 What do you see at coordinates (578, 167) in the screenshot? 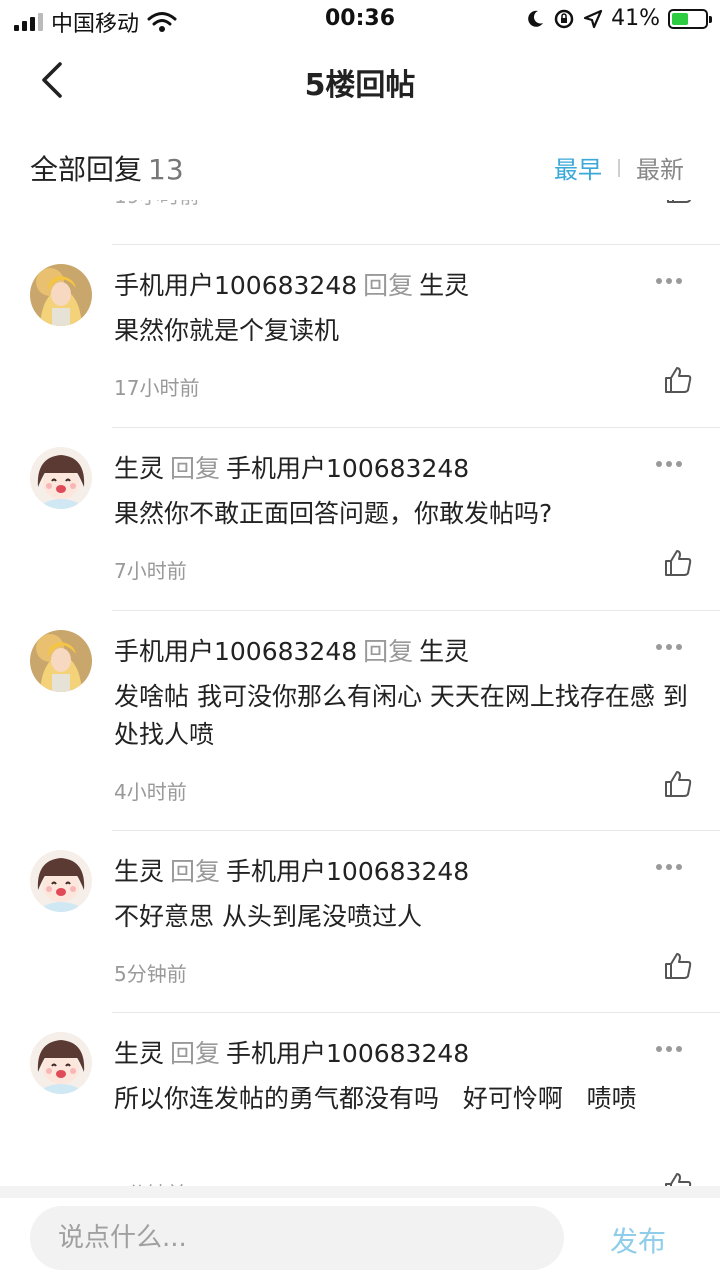
I see `sort-earliest-button: 最早` at bounding box center [578, 167].